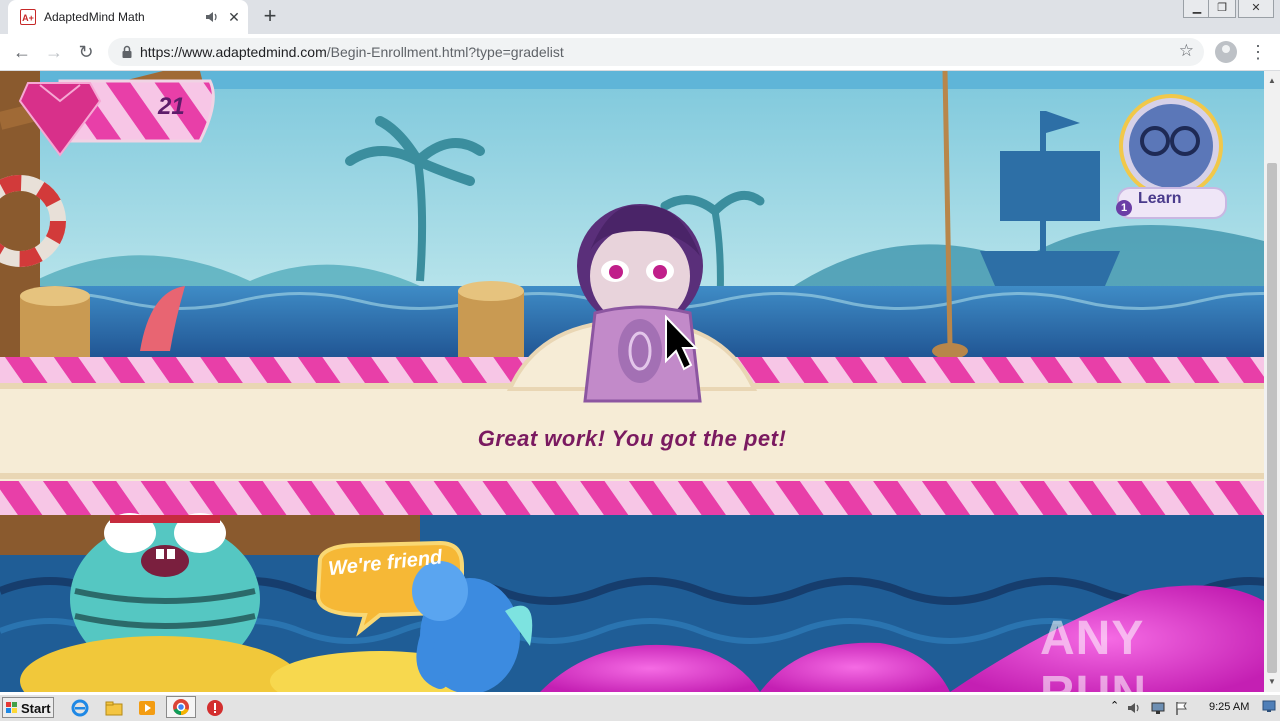 Image resolution: width=1280 pixels, height=721 pixels. Describe the element at coordinates (640, 17) in the screenshot. I see `tab-strip: A+ AdaptedMind Math ✕ + ▁ ❐ ✕` at that location.